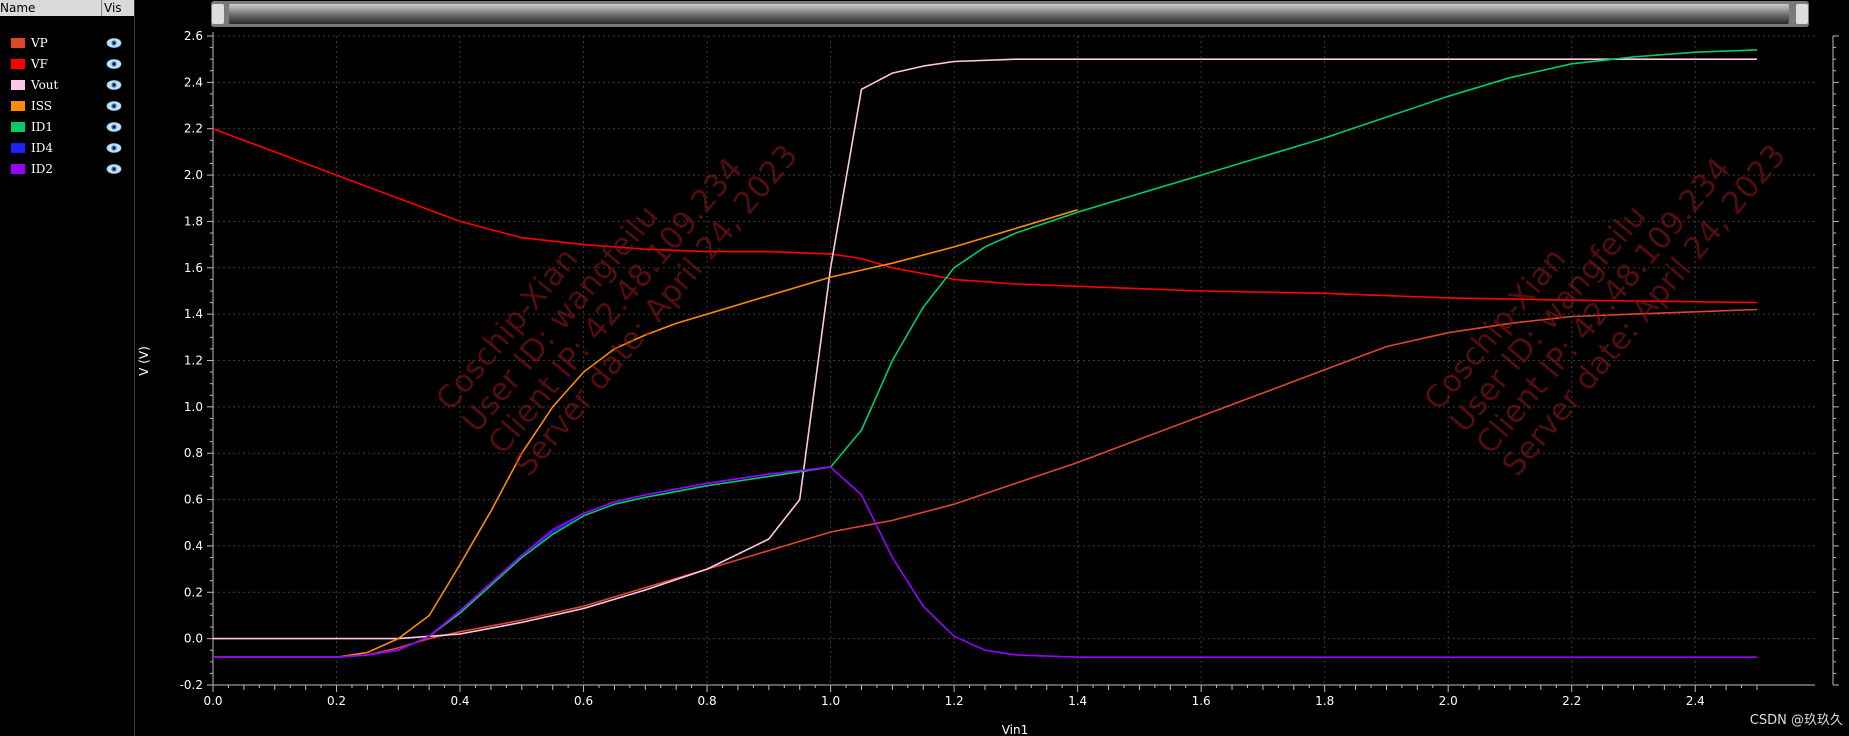 The height and width of the screenshot is (736, 1849). I want to click on x-tick-label: 0.4, so click(459, 701).